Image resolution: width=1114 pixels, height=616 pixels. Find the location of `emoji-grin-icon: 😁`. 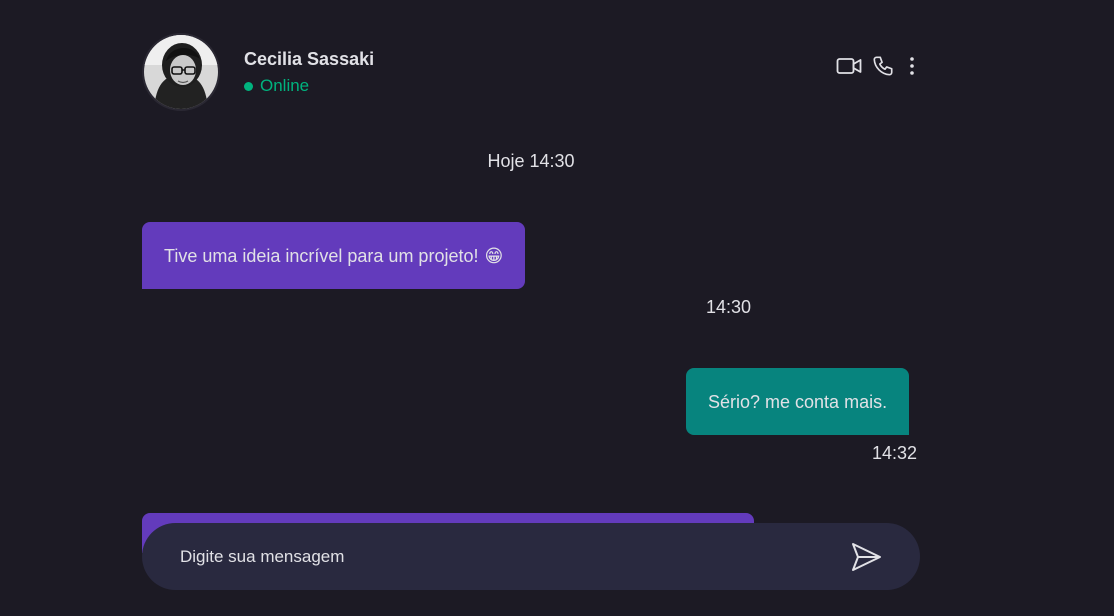

emoji-grin-icon: 😁 is located at coordinates (494, 255).